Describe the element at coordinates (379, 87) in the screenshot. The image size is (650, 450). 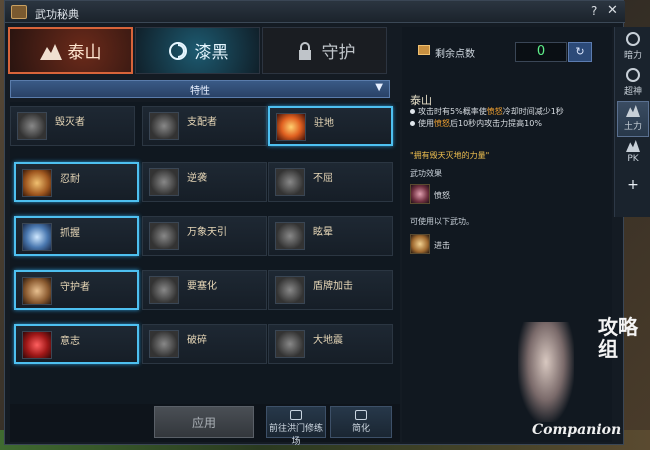
I see `chevron-down-icon: ▼` at that location.